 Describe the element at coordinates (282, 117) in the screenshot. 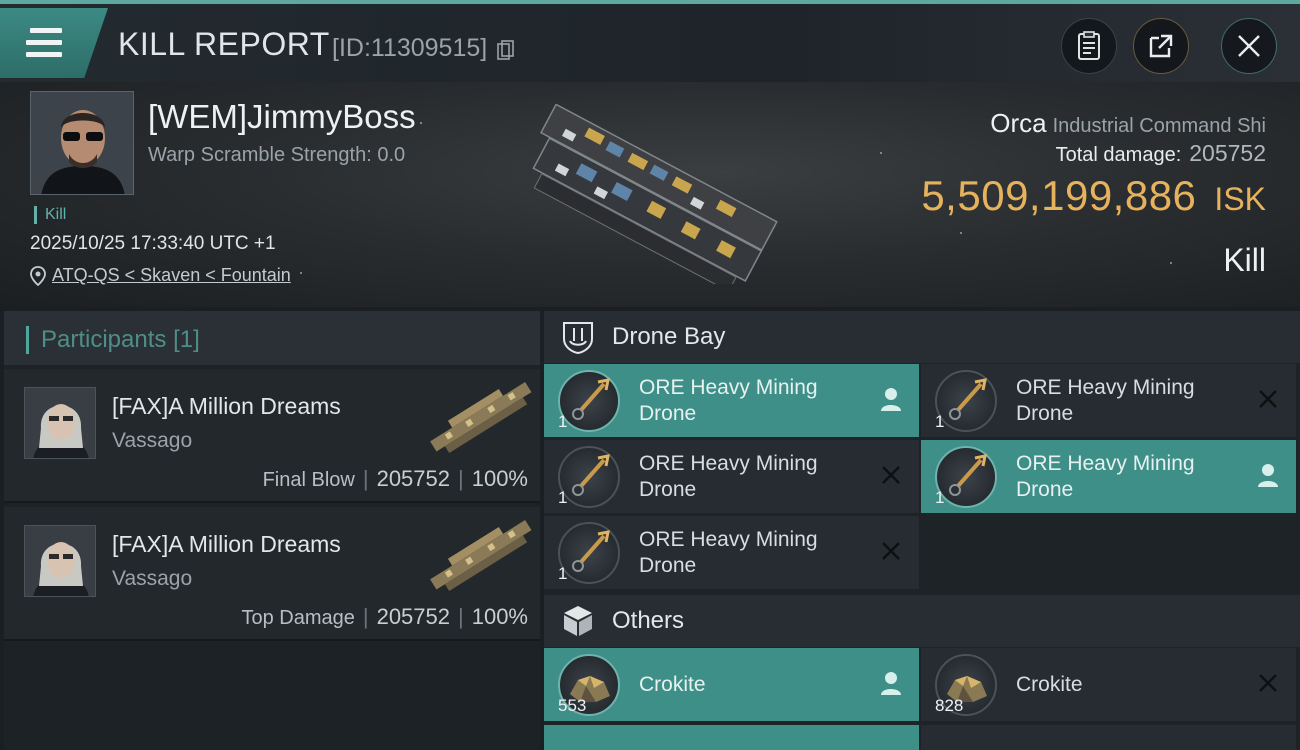

I see `victim-name: [WEM]JimmyBoss` at that location.